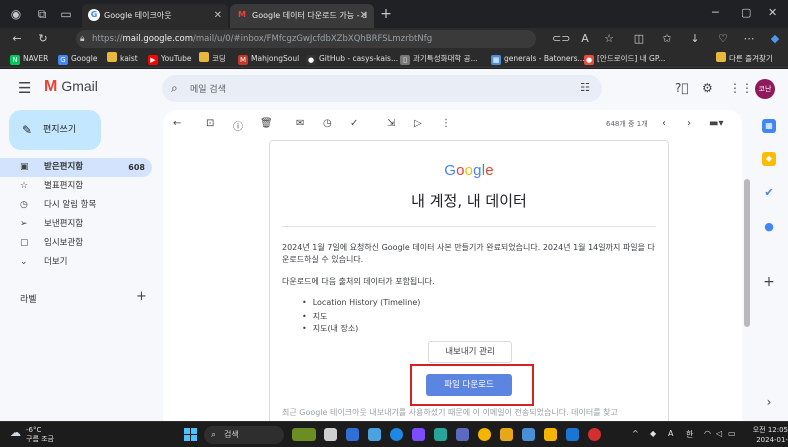  What do you see at coordinates (300, 123) in the screenshot?
I see `mark-unread-icon: ✉` at bounding box center [300, 123].